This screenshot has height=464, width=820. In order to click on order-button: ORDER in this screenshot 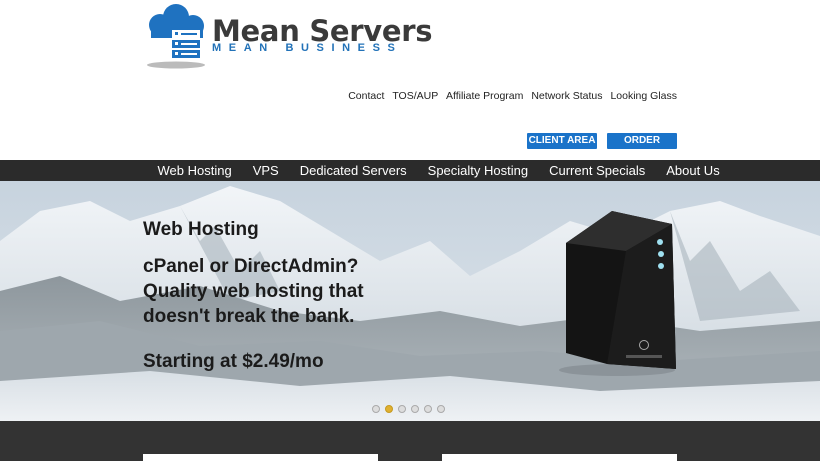, I will do `click(642, 141)`.